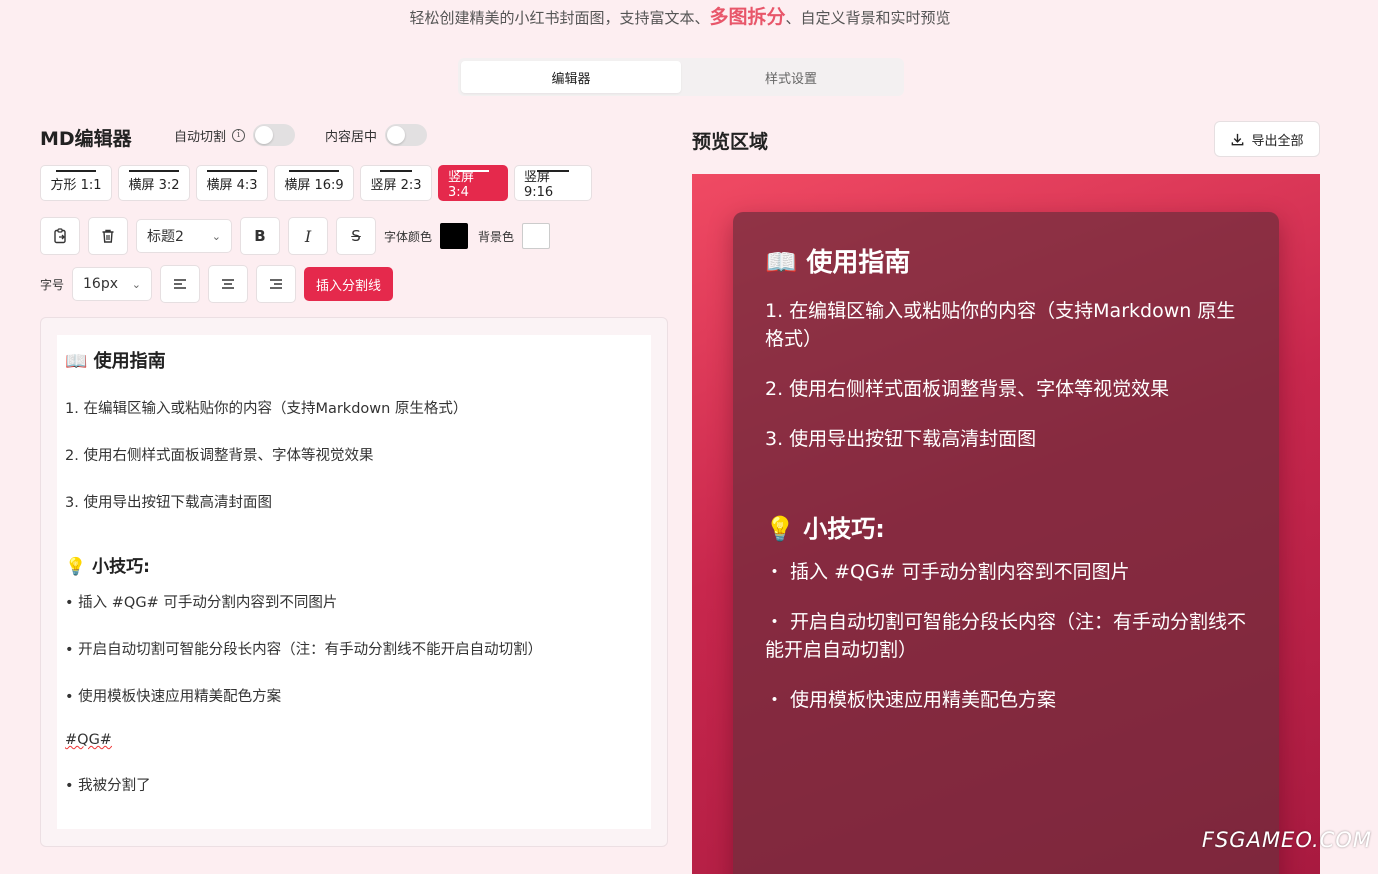 This screenshot has height=874, width=1378. I want to click on font-size-select: 16px ⌄, so click(112, 284).